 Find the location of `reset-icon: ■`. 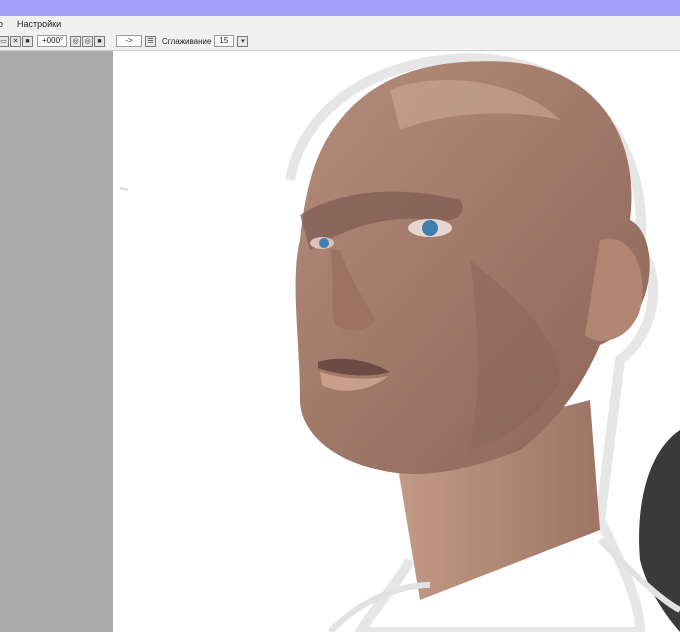

reset-icon: ■ is located at coordinates (99, 41).